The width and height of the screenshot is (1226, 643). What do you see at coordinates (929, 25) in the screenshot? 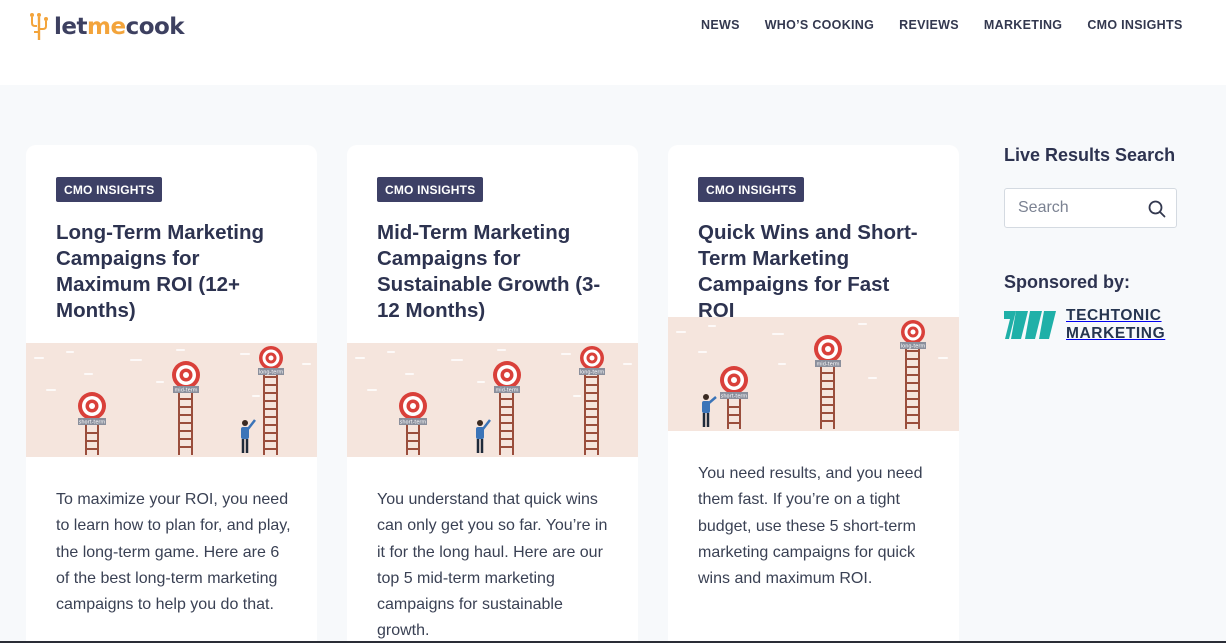
I see `nav-item-reviews: REVIEWS` at bounding box center [929, 25].